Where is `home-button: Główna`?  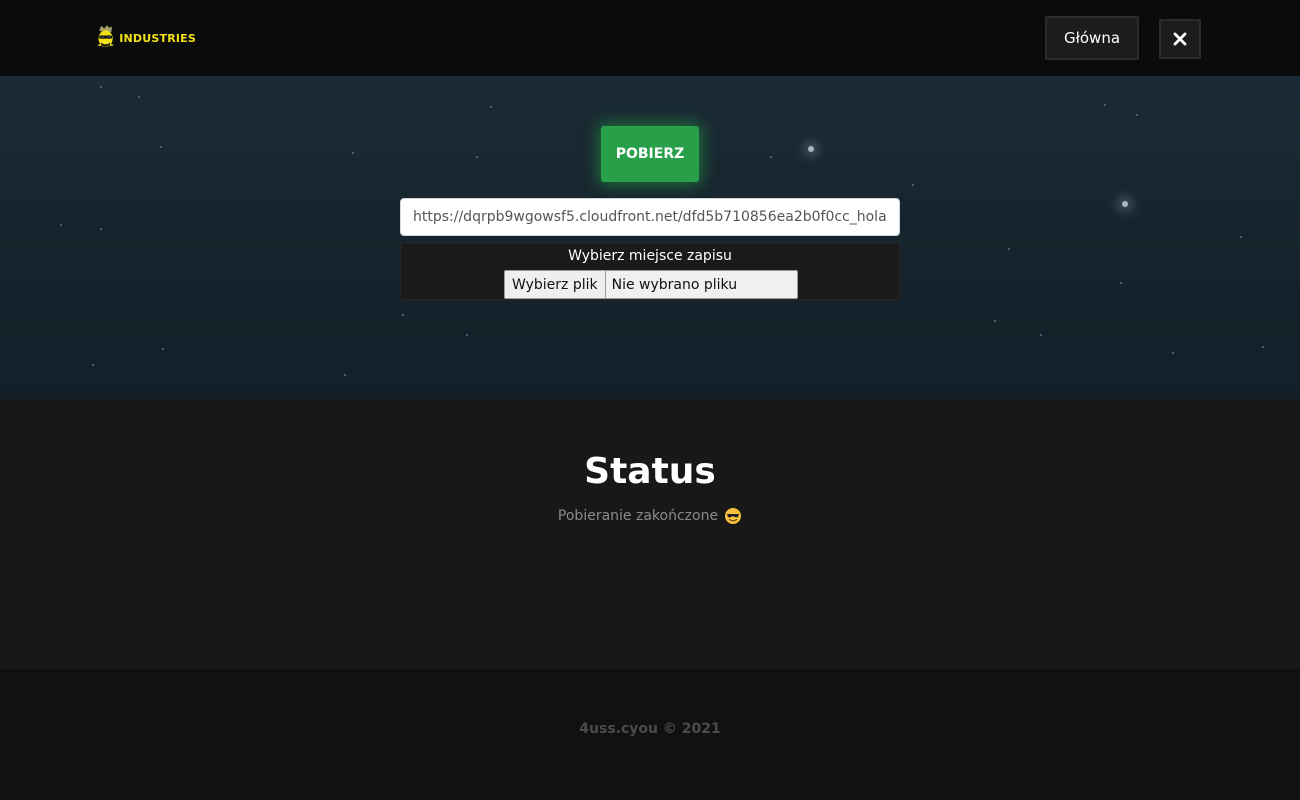 home-button: Główna is located at coordinates (1092, 38).